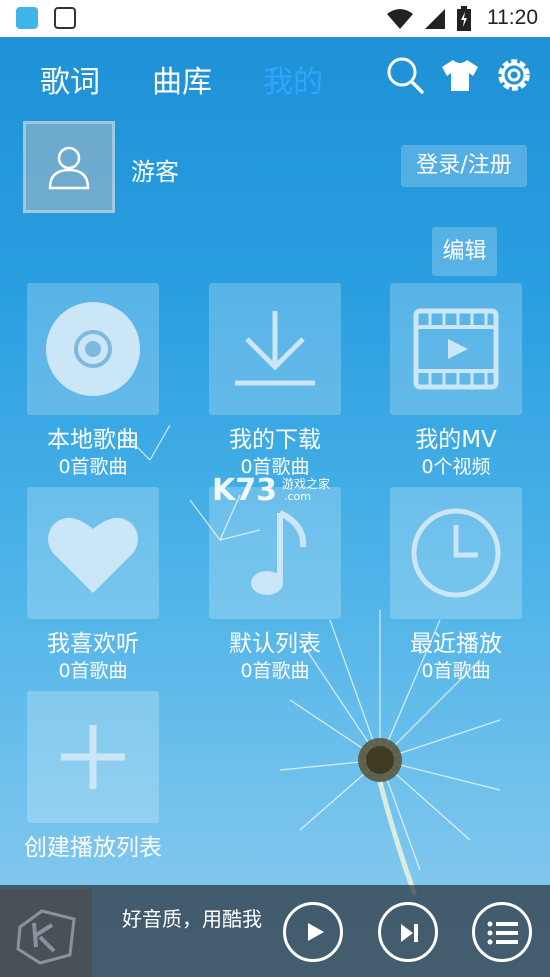 This screenshot has width=550, height=977. I want to click on tile-name-default-list: 默认列表, so click(275, 644).